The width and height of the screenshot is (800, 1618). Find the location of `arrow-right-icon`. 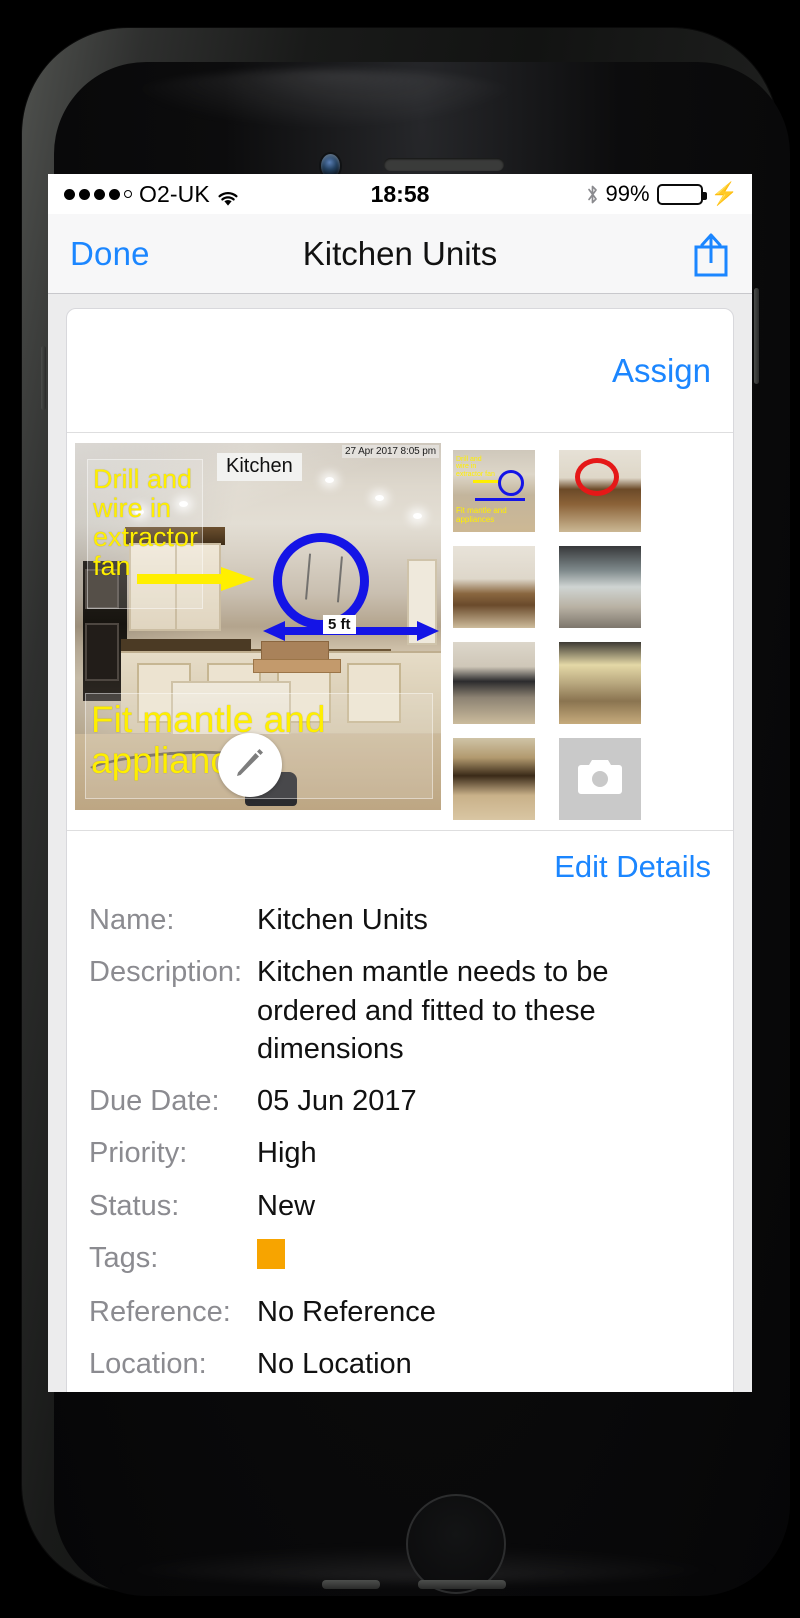

arrow-right-icon is located at coordinates (197, 579).